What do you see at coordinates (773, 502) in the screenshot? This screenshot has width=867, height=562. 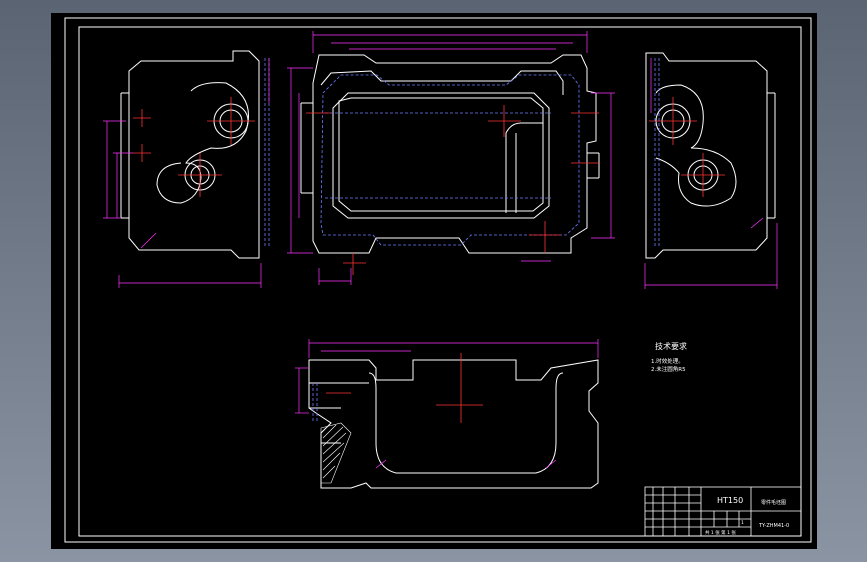 I see `drawing-title: 零件毛坯图` at bounding box center [773, 502].